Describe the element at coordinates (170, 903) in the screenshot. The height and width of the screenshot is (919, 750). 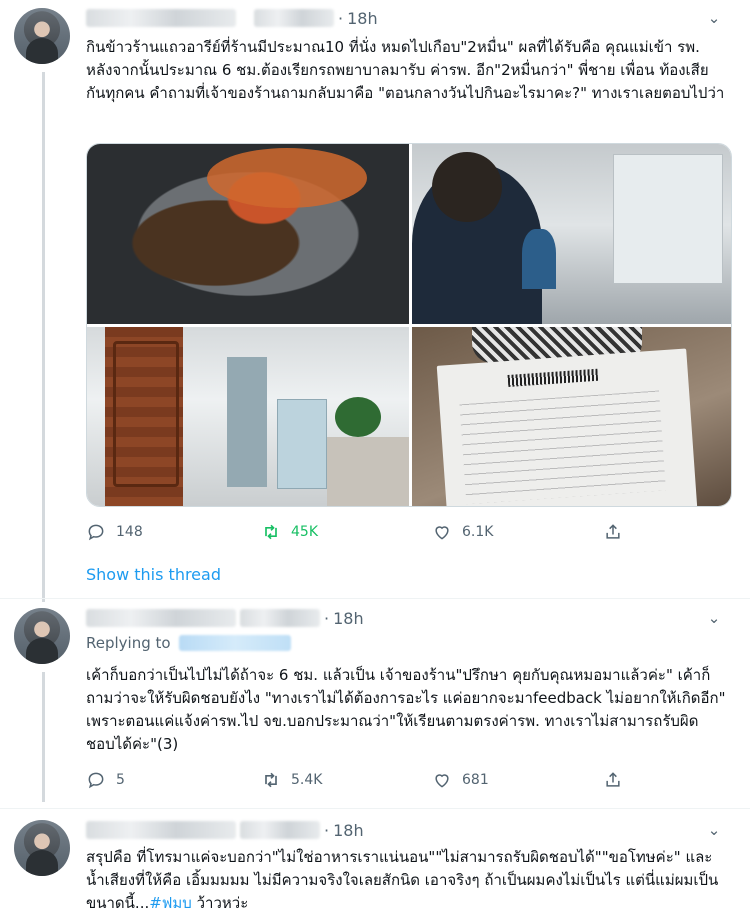
I see `hashtag-link: #ฟมบ` at that location.